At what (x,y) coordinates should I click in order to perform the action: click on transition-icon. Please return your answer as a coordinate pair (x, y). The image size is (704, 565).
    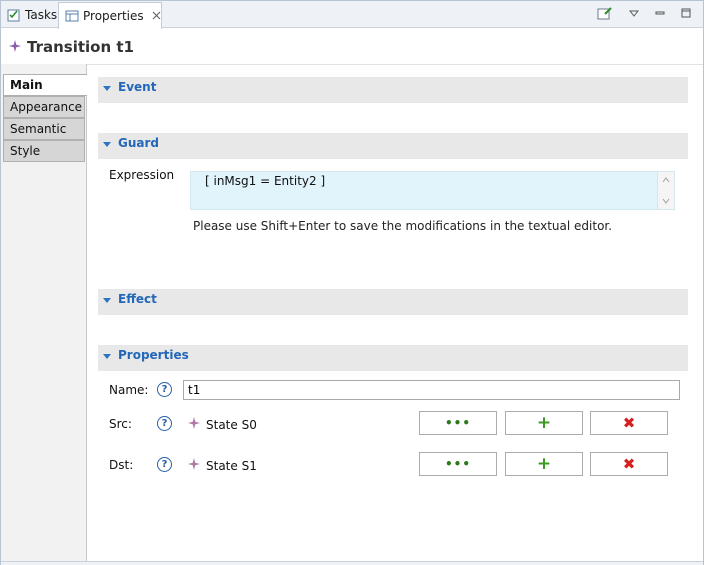
    Looking at the image, I should click on (15, 47).